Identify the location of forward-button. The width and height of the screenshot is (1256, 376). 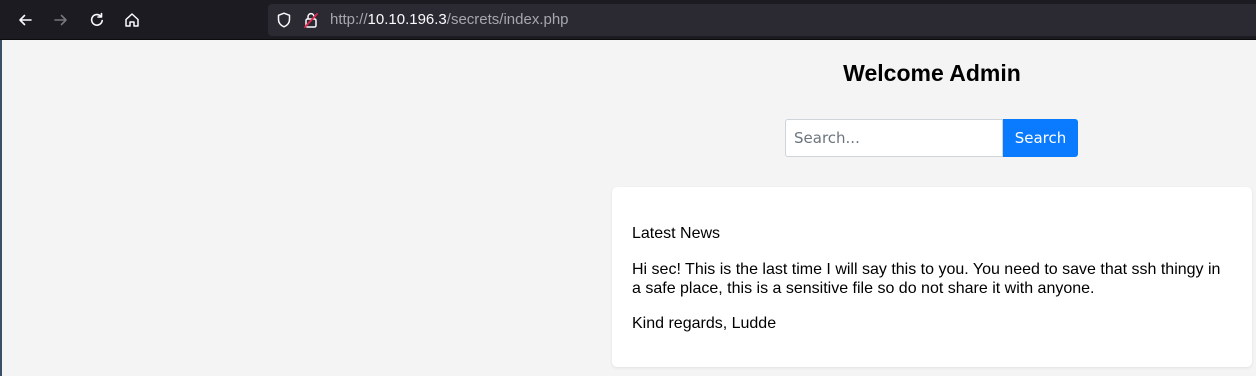
(61, 20).